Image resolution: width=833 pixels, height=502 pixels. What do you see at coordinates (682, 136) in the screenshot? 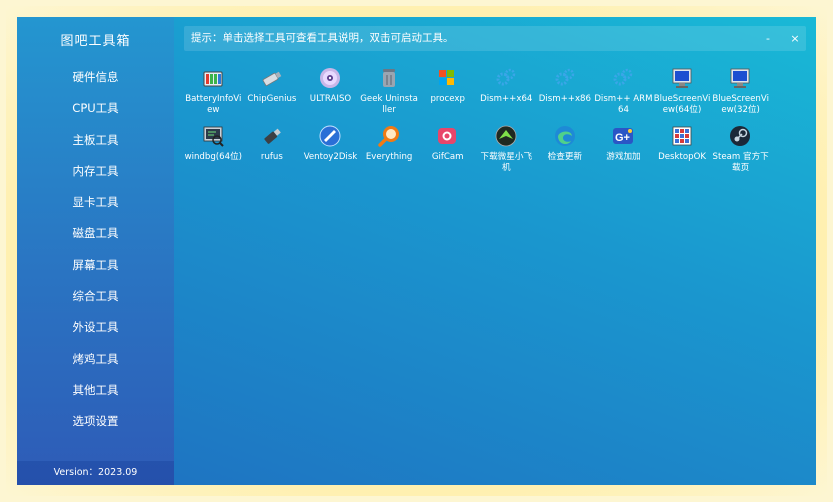
I see `desktop-grid-icon` at bounding box center [682, 136].